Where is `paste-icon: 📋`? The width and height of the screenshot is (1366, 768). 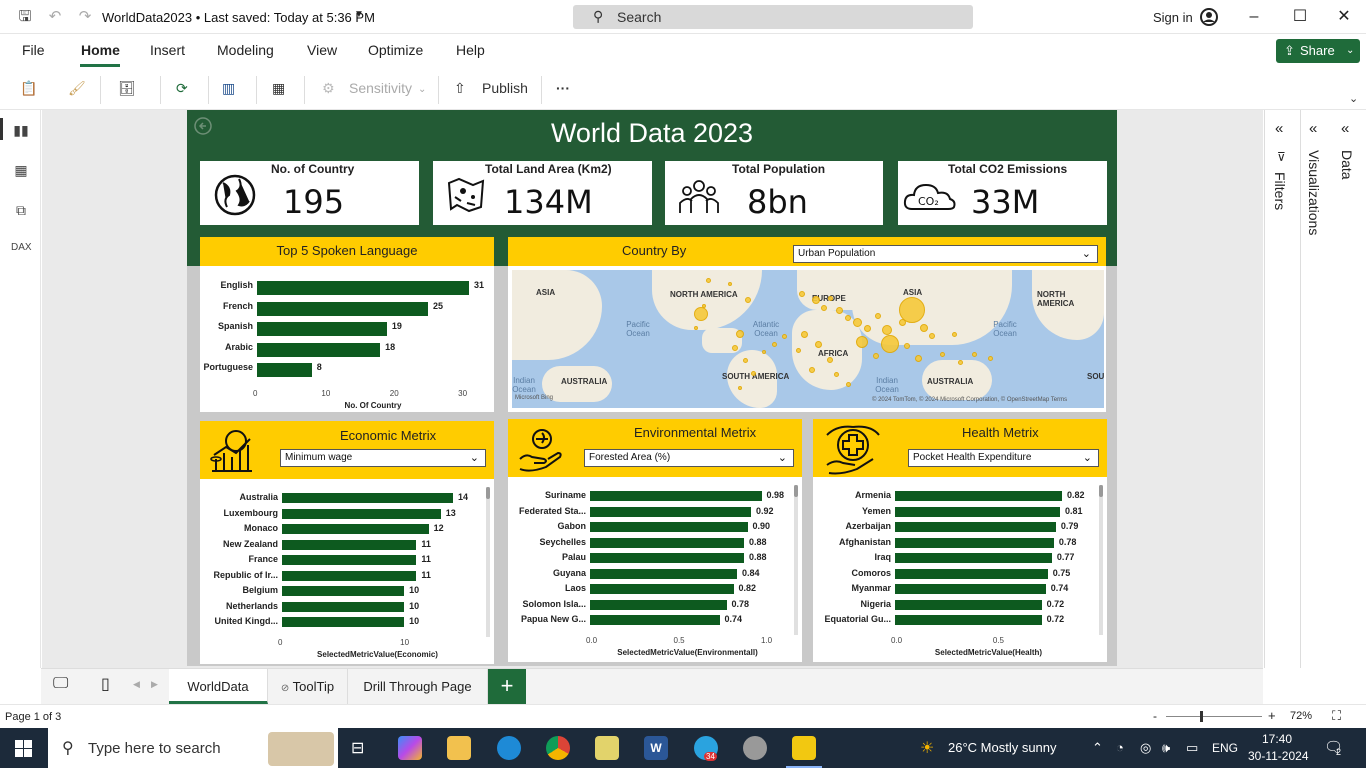
paste-icon: 📋 is located at coordinates (28, 88).